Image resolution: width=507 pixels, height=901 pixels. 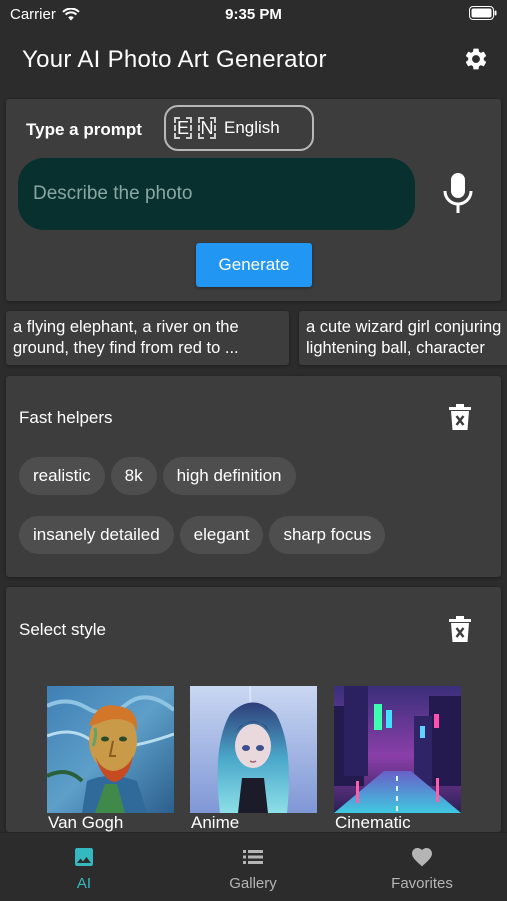 I want to click on helper-chip-high-definition: high definition, so click(x=229, y=476).